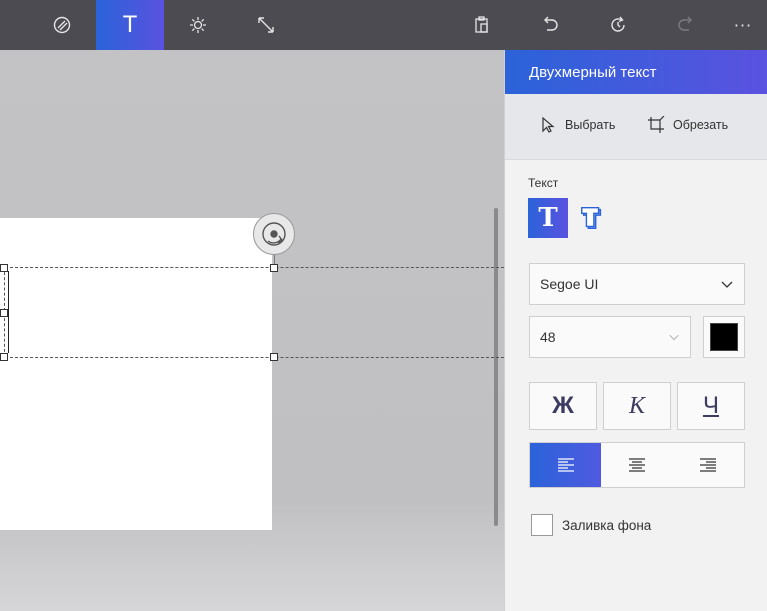  What do you see at coordinates (610, 337) in the screenshot?
I see `font-size-dropdown: 48` at bounding box center [610, 337].